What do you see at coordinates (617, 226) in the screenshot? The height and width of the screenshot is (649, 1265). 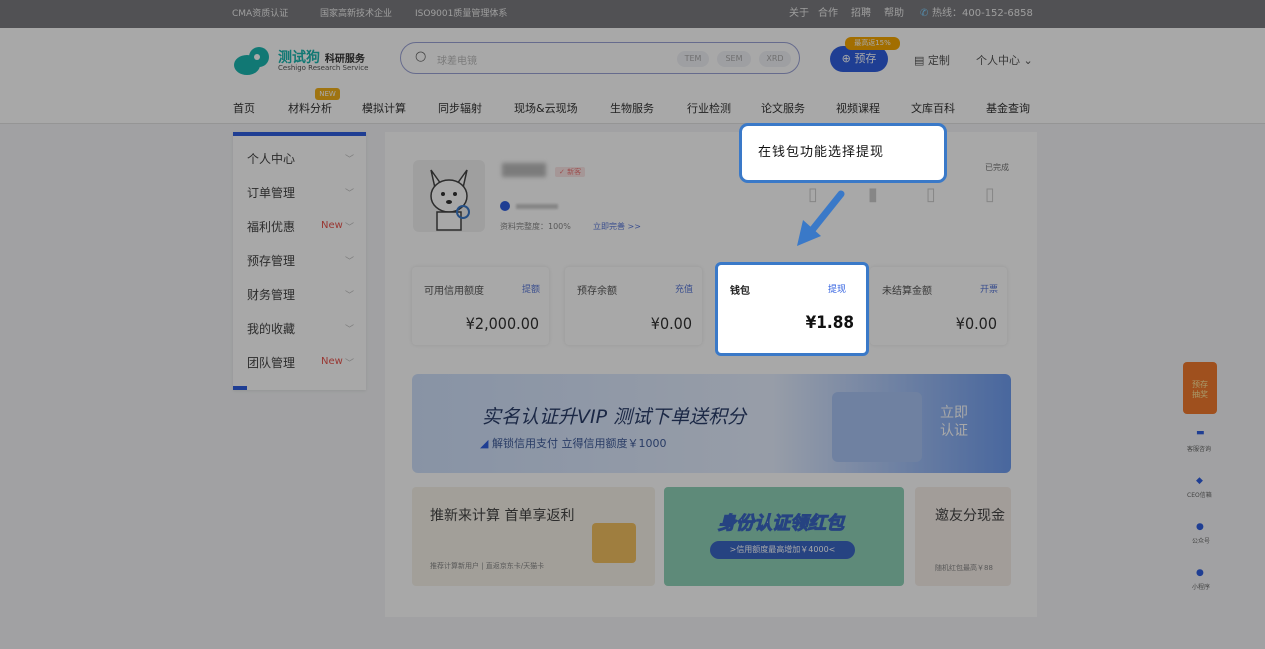 I see `complete-profile-link: 立即完善 >>` at bounding box center [617, 226].